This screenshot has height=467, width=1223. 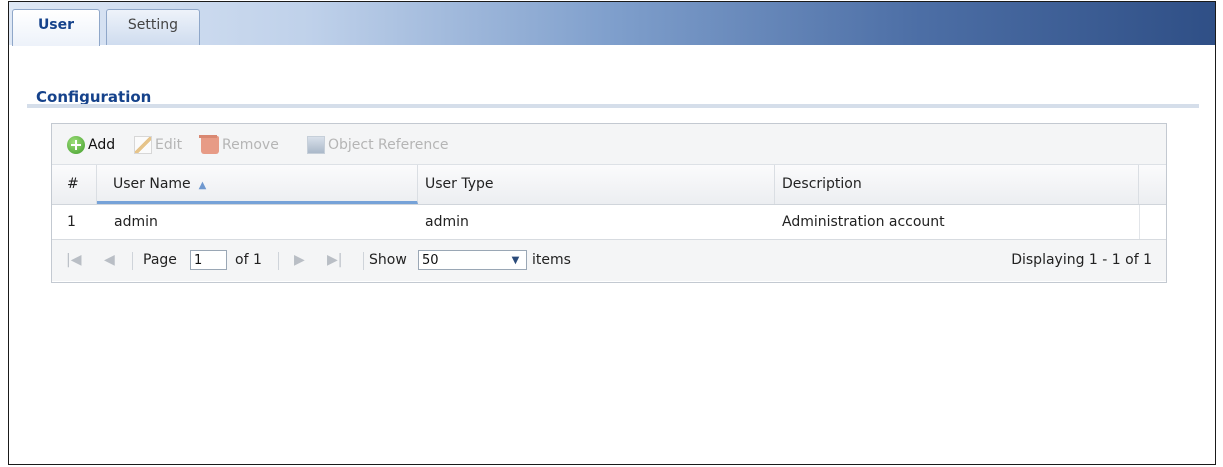 What do you see at coordinates (551, 260) in the screenshot?
I see `items-label: items` at bounding box center [551, 260].